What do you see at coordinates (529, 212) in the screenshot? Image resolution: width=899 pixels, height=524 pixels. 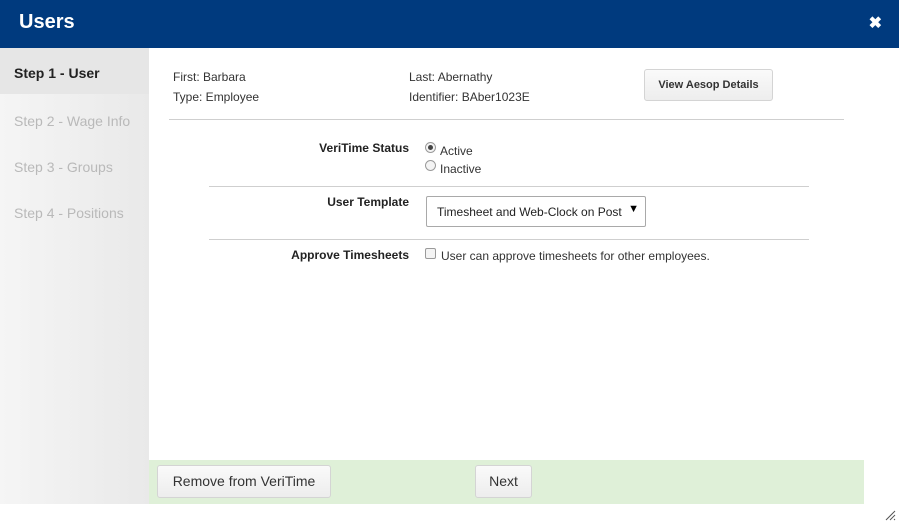 I see `user-template-value: Timesheet and Web-Clock on Post` at bounding box center [529, 212].